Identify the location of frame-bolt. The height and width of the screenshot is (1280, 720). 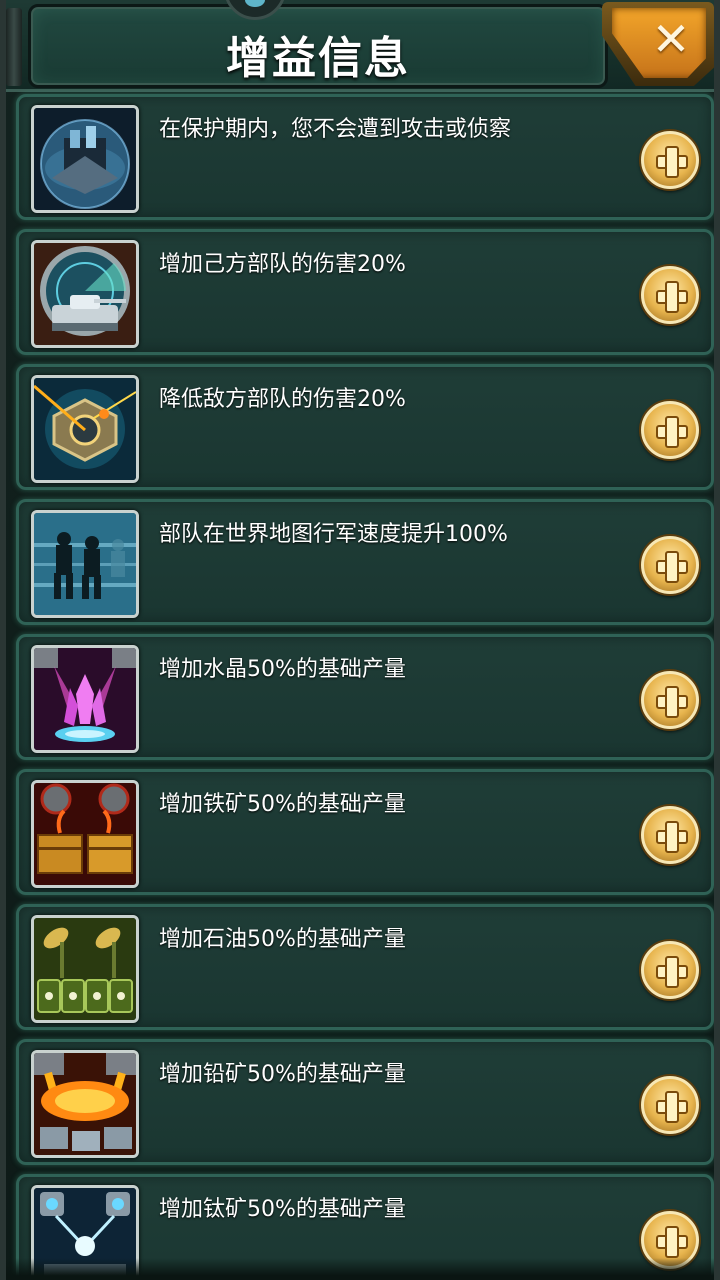
(14, 47).